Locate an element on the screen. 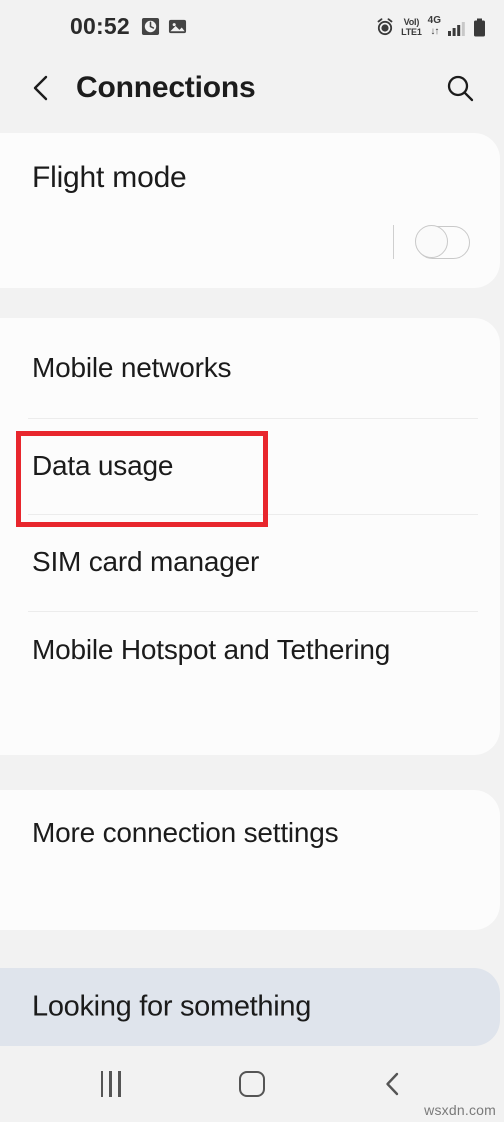 The height and width of the screenshot is (1122, 504). list-item-data-usage: Data usage is located at coordinates (250, 466).